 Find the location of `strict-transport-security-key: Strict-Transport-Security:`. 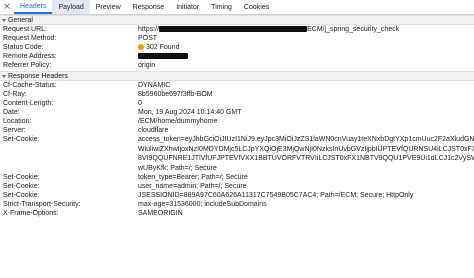

strict-transport-security-key: Strict-Transport-Security: is located at coordinates (42, 204).